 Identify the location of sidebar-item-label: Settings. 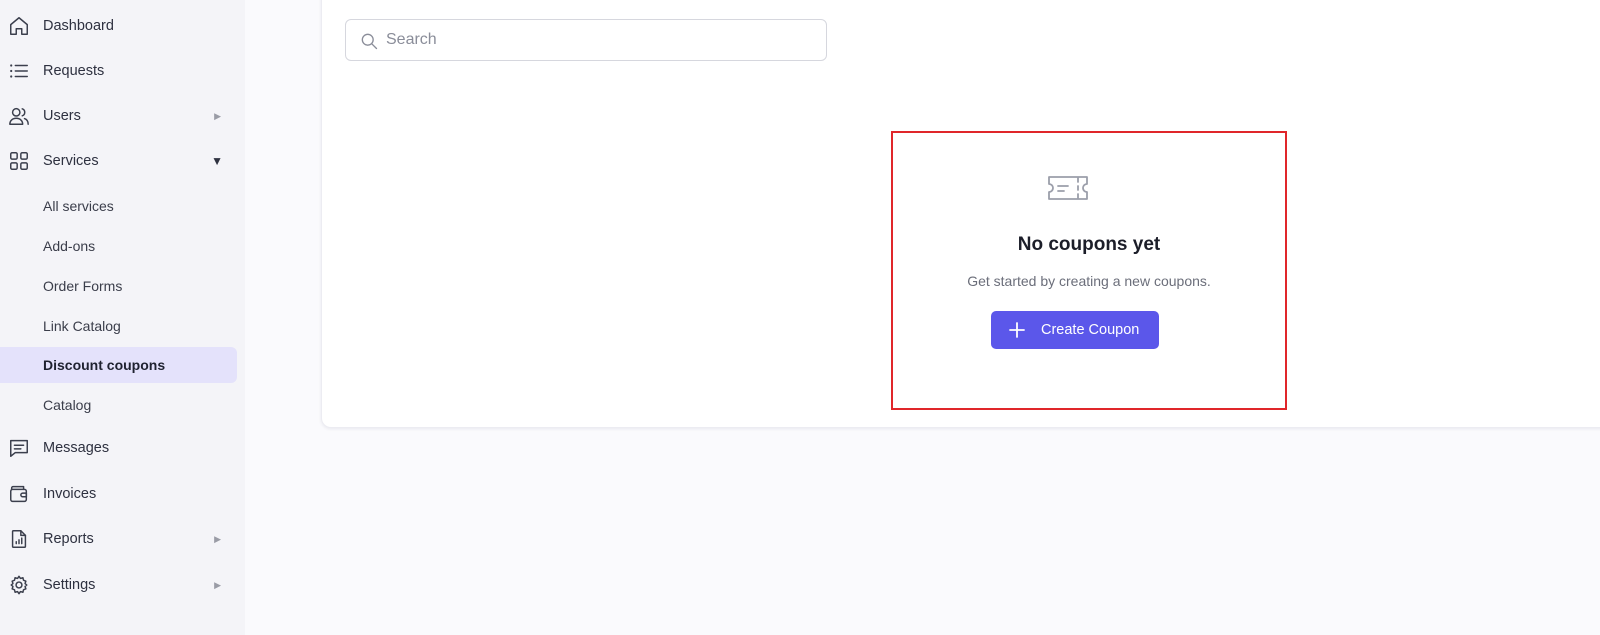
(69, 585).